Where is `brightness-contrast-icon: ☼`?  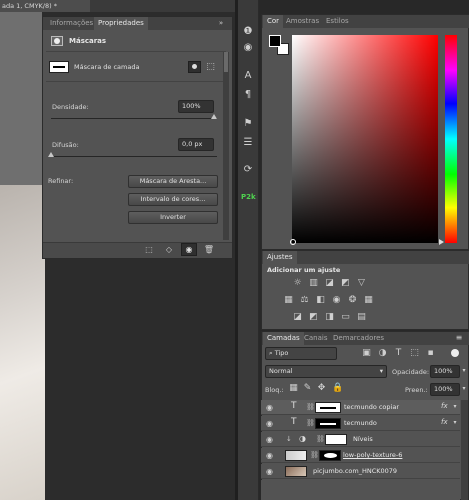
brightness-contrast-icon: ☼ is located at coordinates (297, 283).